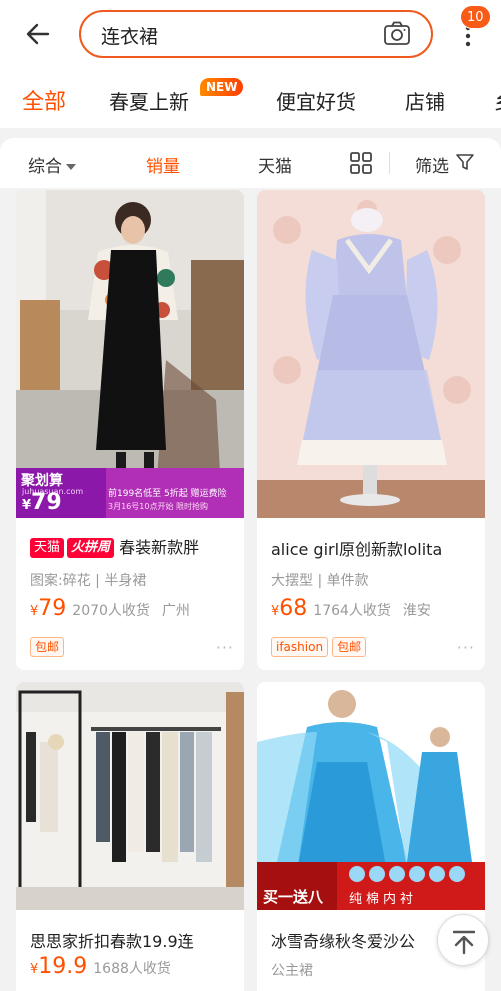  I want to click on product-attributes: 大摆型 | 单件款, so click(320, 581).